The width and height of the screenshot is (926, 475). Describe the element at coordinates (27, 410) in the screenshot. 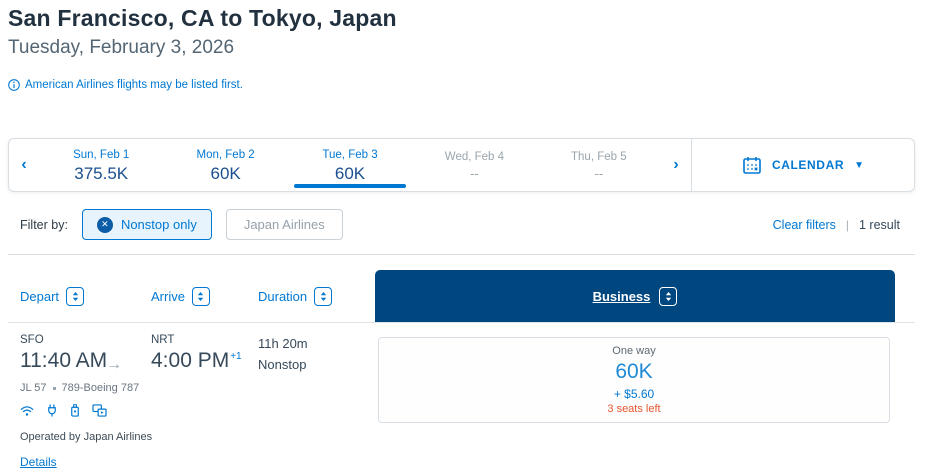

I see `wifi-icon` at that location.